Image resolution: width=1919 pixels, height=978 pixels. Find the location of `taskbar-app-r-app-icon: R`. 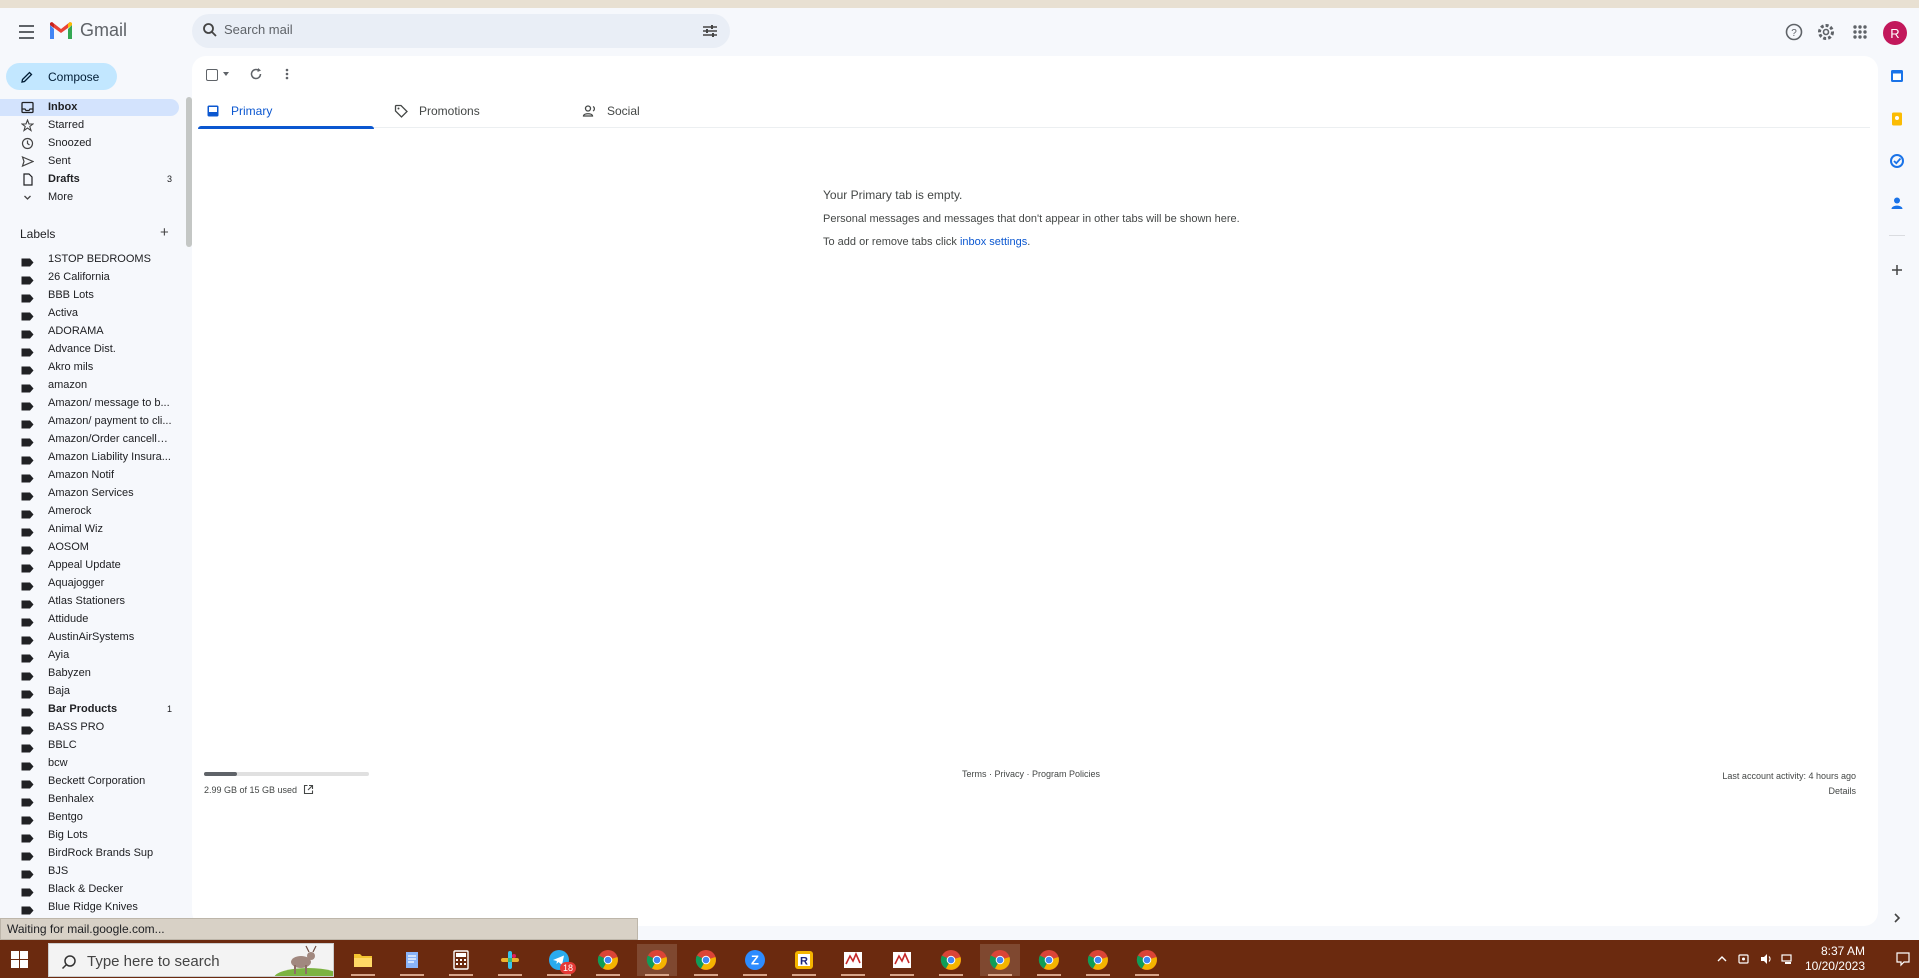

taskbar-app-r-app-icon: R is located at coordinates (804, 960).